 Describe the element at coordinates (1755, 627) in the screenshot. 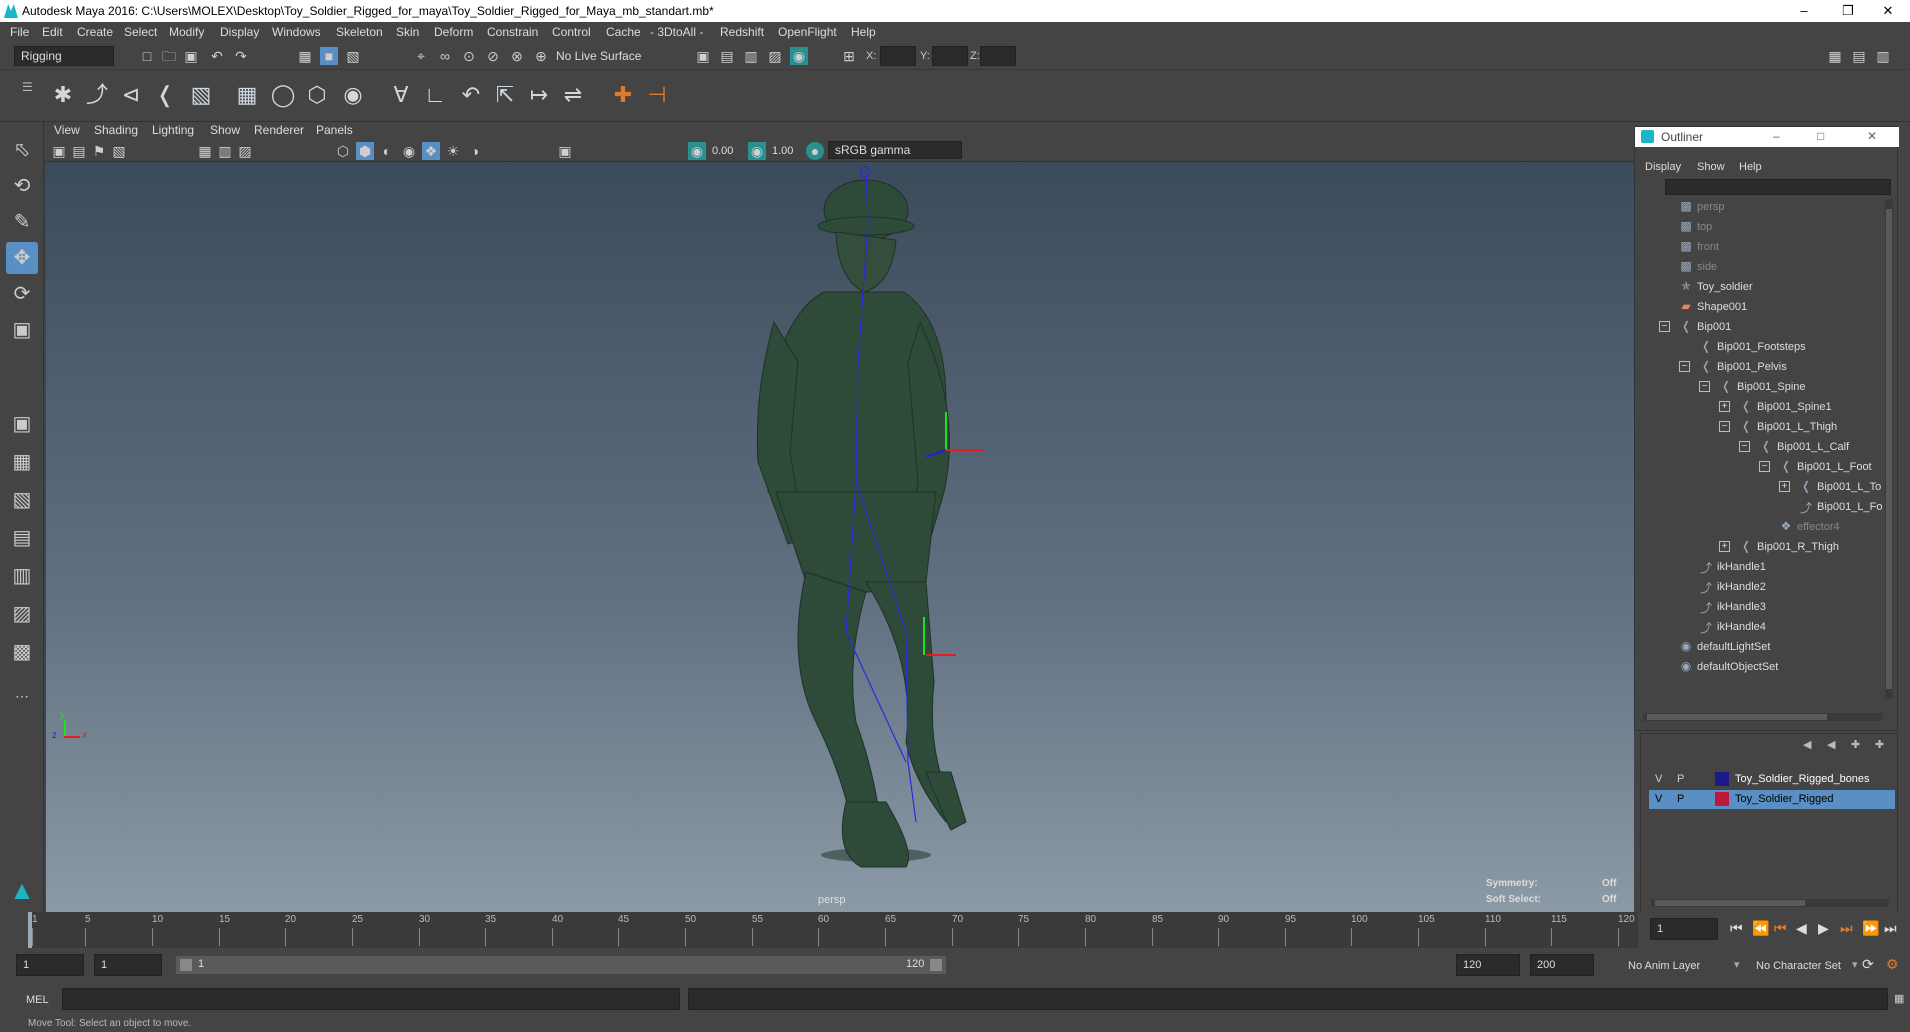

I see `outliner-item: ⤴ ikHandle4` at that location.